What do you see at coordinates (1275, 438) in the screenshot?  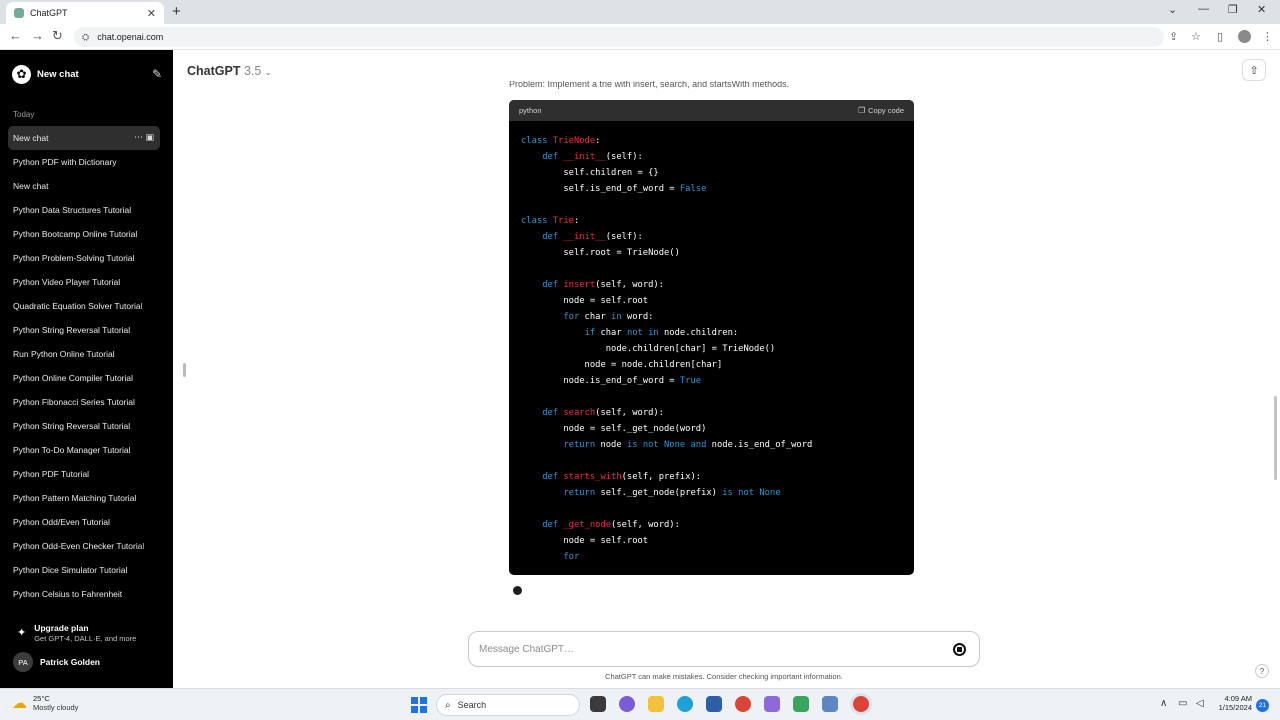 I see `scrollbar` at bounding box center [1275, 438].